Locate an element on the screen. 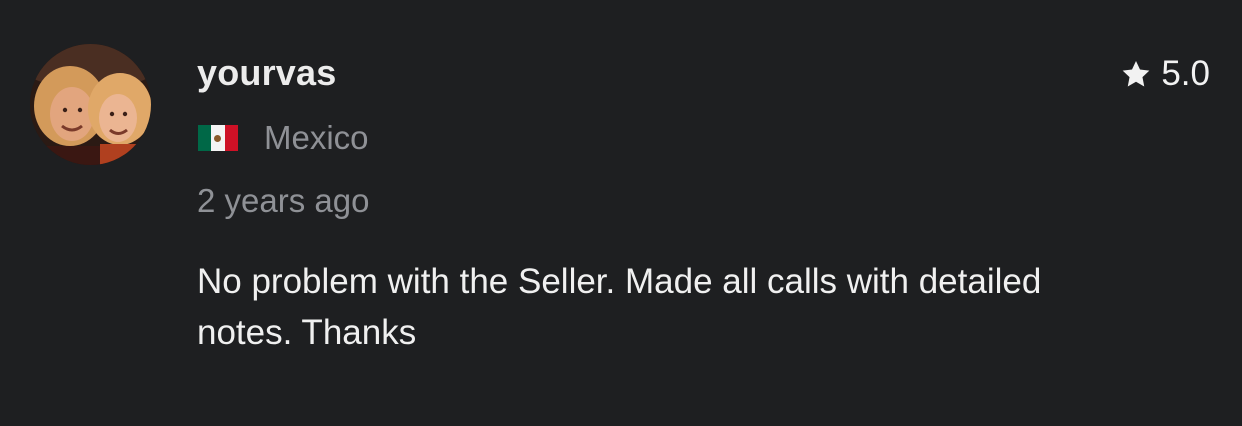  review-timestamp: 2 years ago is located at coordinates (283, 200).